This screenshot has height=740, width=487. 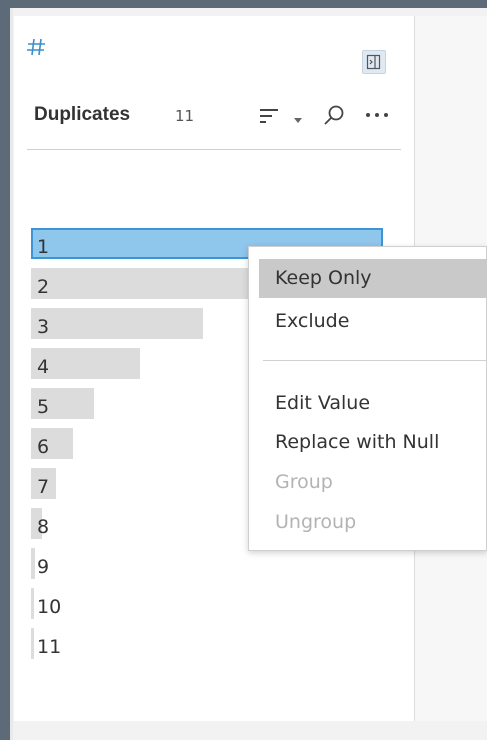 What do you see at coordinates (43, 367) in the screenshot?
I see `value-label: 4` at bounding box center [43, 367].